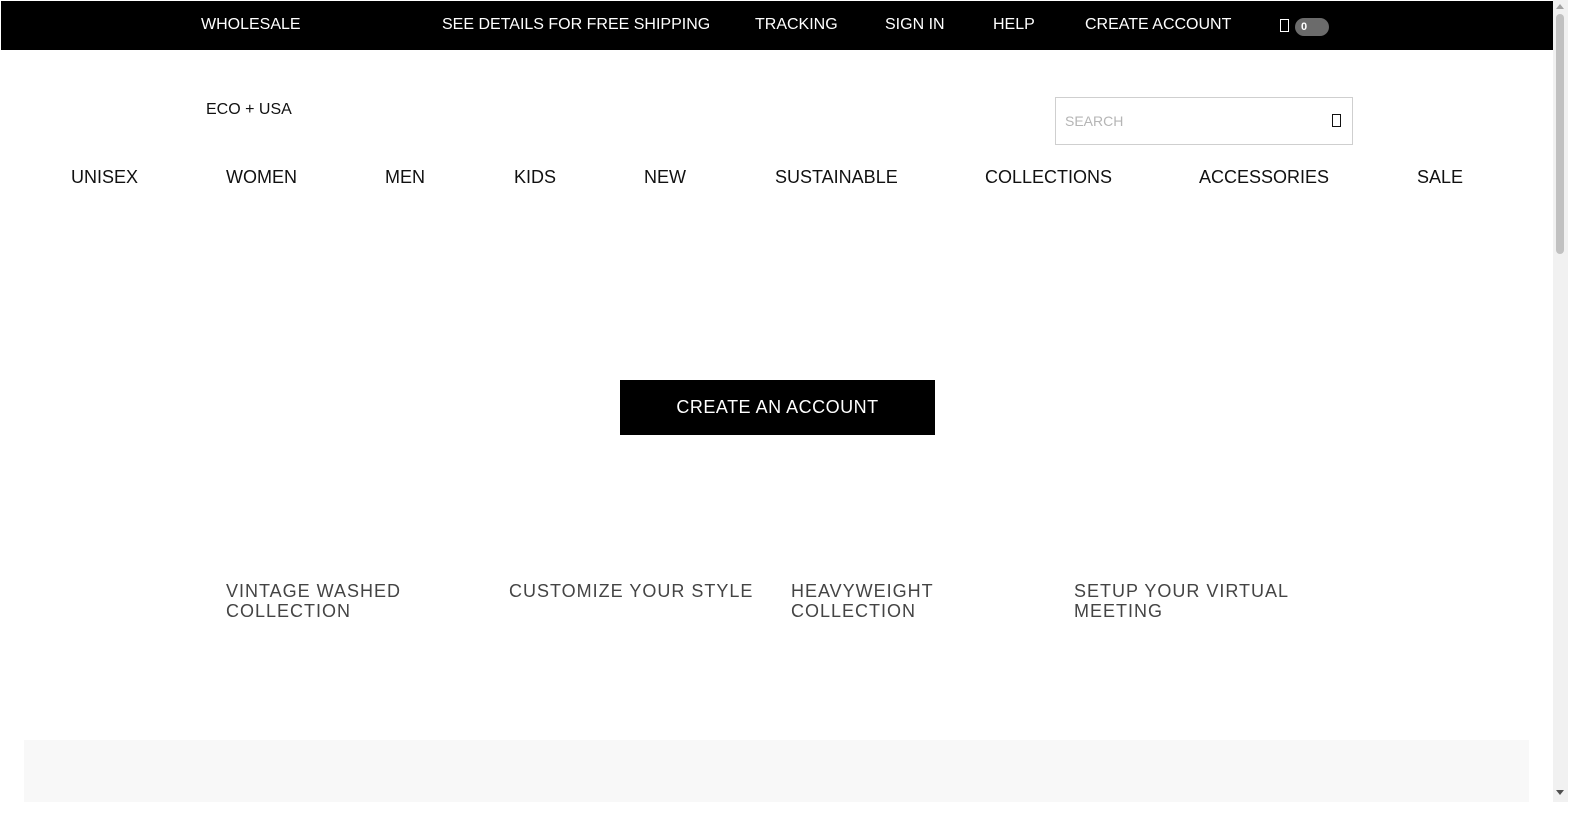 The image size is (1594, 815). I want to click on nav-item-sale: SALE, so click(1440, 177).